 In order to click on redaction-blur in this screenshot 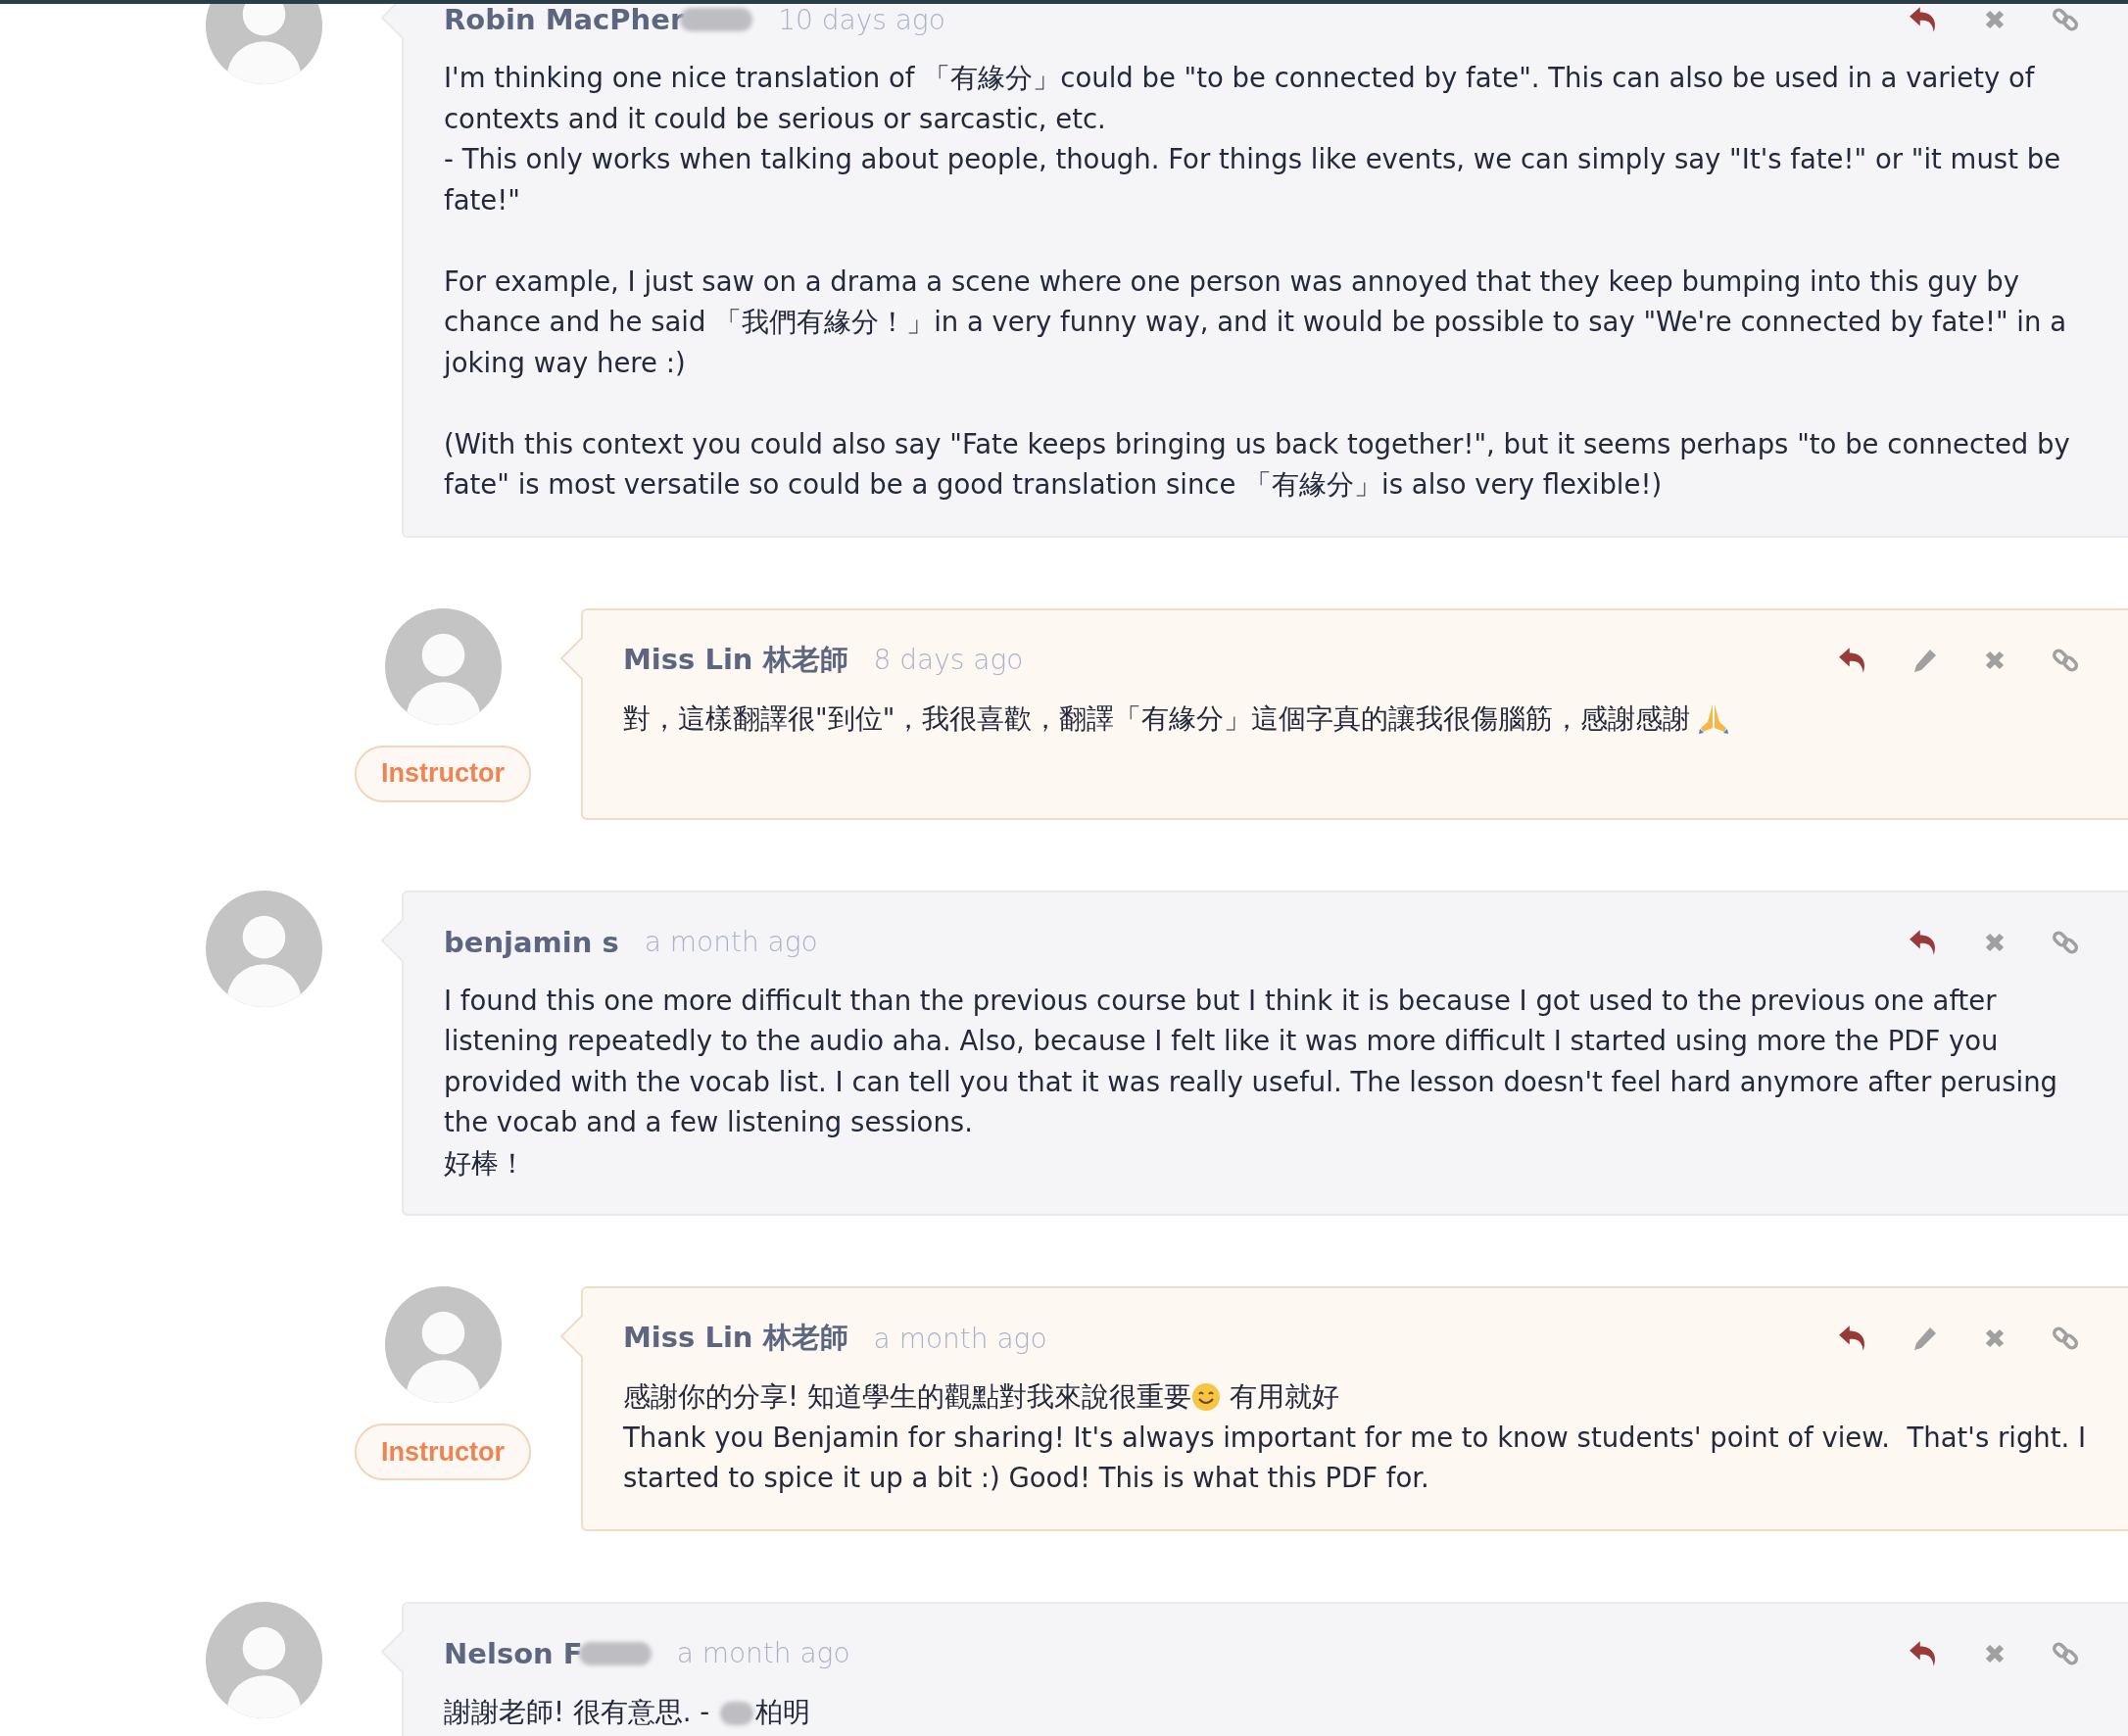, I will do `click(736, 1713)`.